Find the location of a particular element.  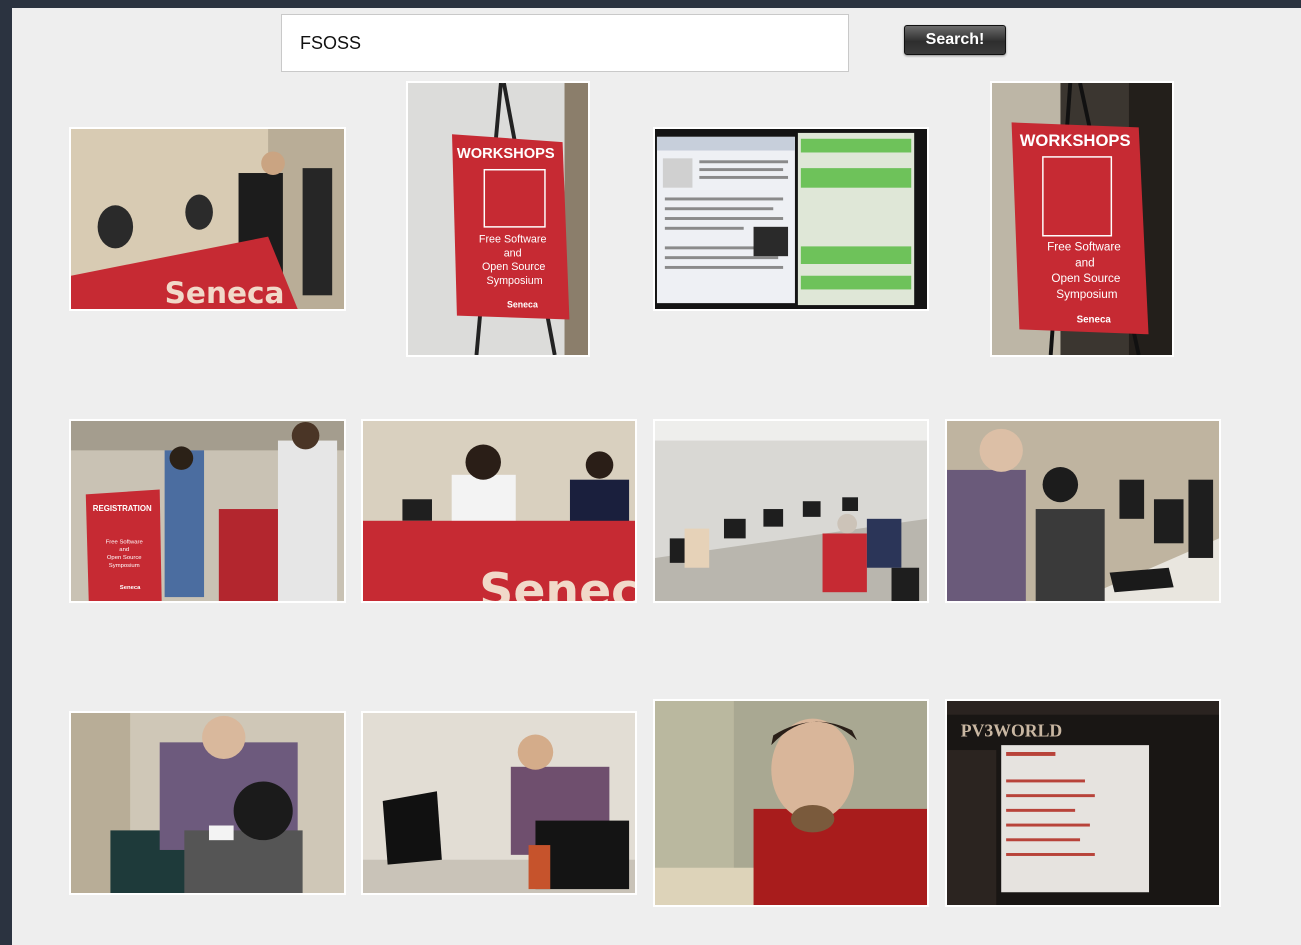

photo-portrait-red-hoodie is located at coordinates (791, 803).